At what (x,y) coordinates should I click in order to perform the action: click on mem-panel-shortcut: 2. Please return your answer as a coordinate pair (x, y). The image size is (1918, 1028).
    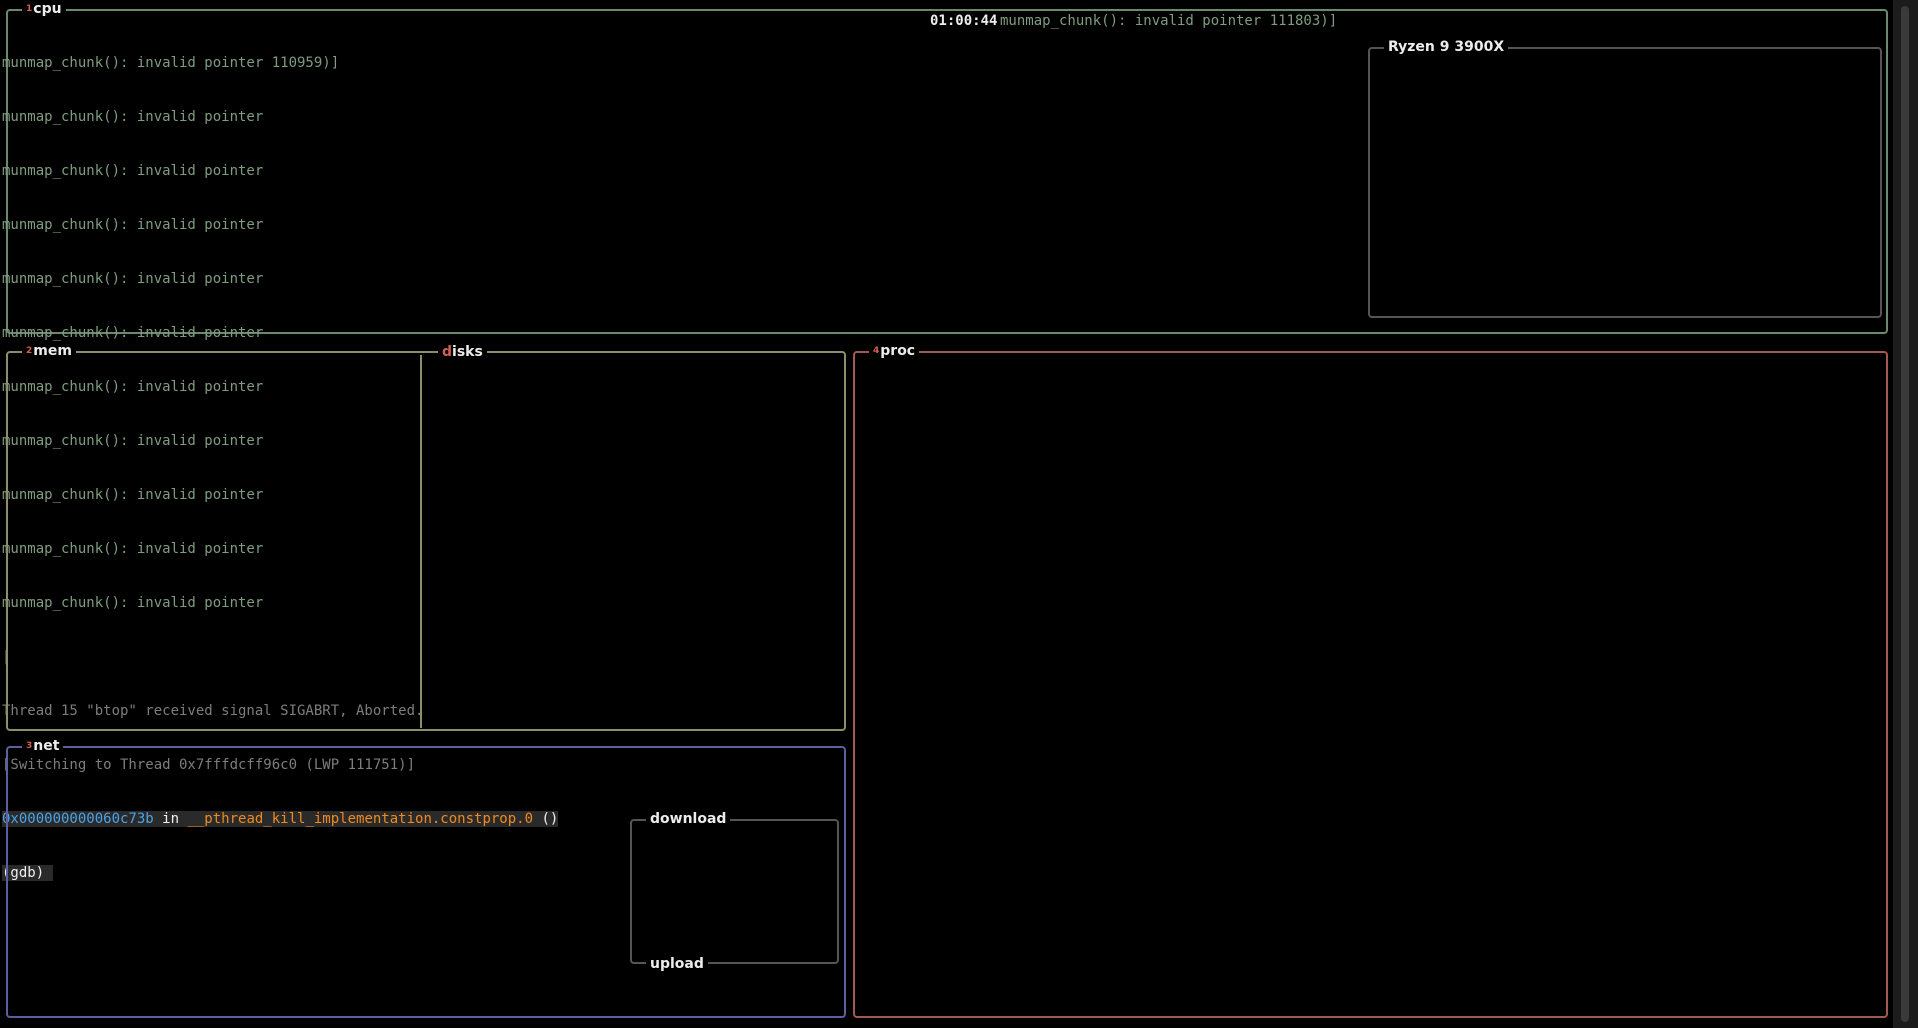
    Looking at the image, I should click on (29, 351).